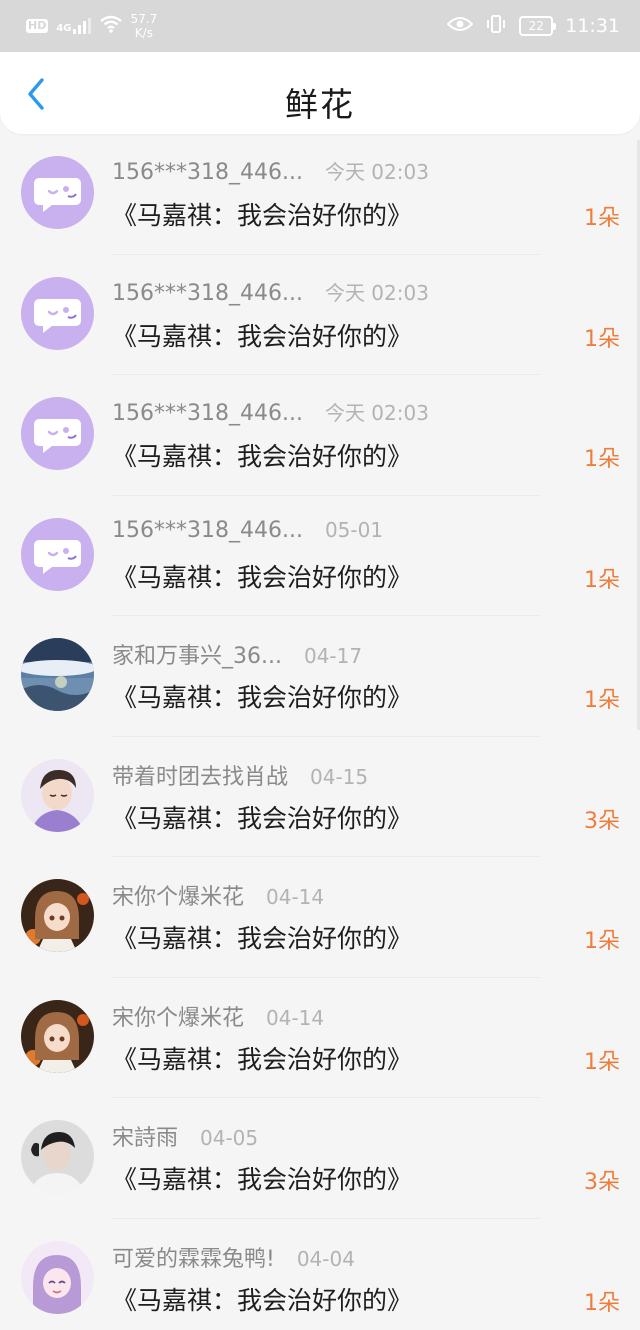  What do you see at coordinates (229, 1138) in the screenshot?
I see `gift-time: 04-05` at bounding box center [229, 1138].